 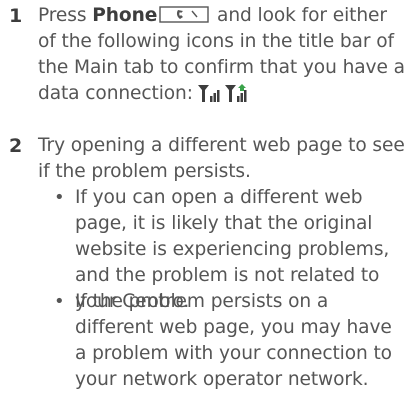 I want to click on step-number: 2, so click(x=16, y=146).